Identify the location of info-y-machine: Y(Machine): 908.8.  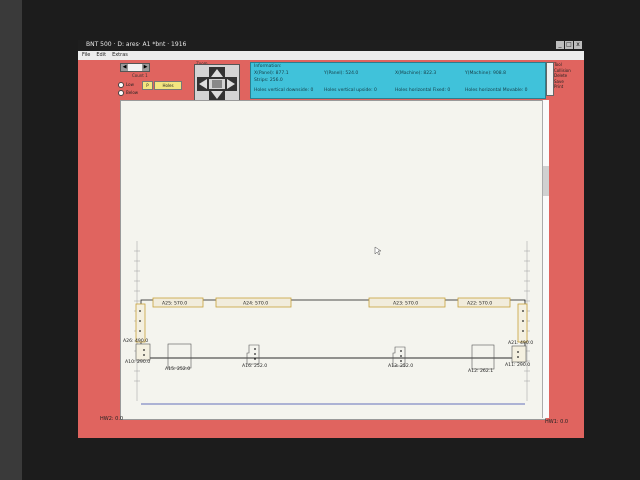
(485, 73).